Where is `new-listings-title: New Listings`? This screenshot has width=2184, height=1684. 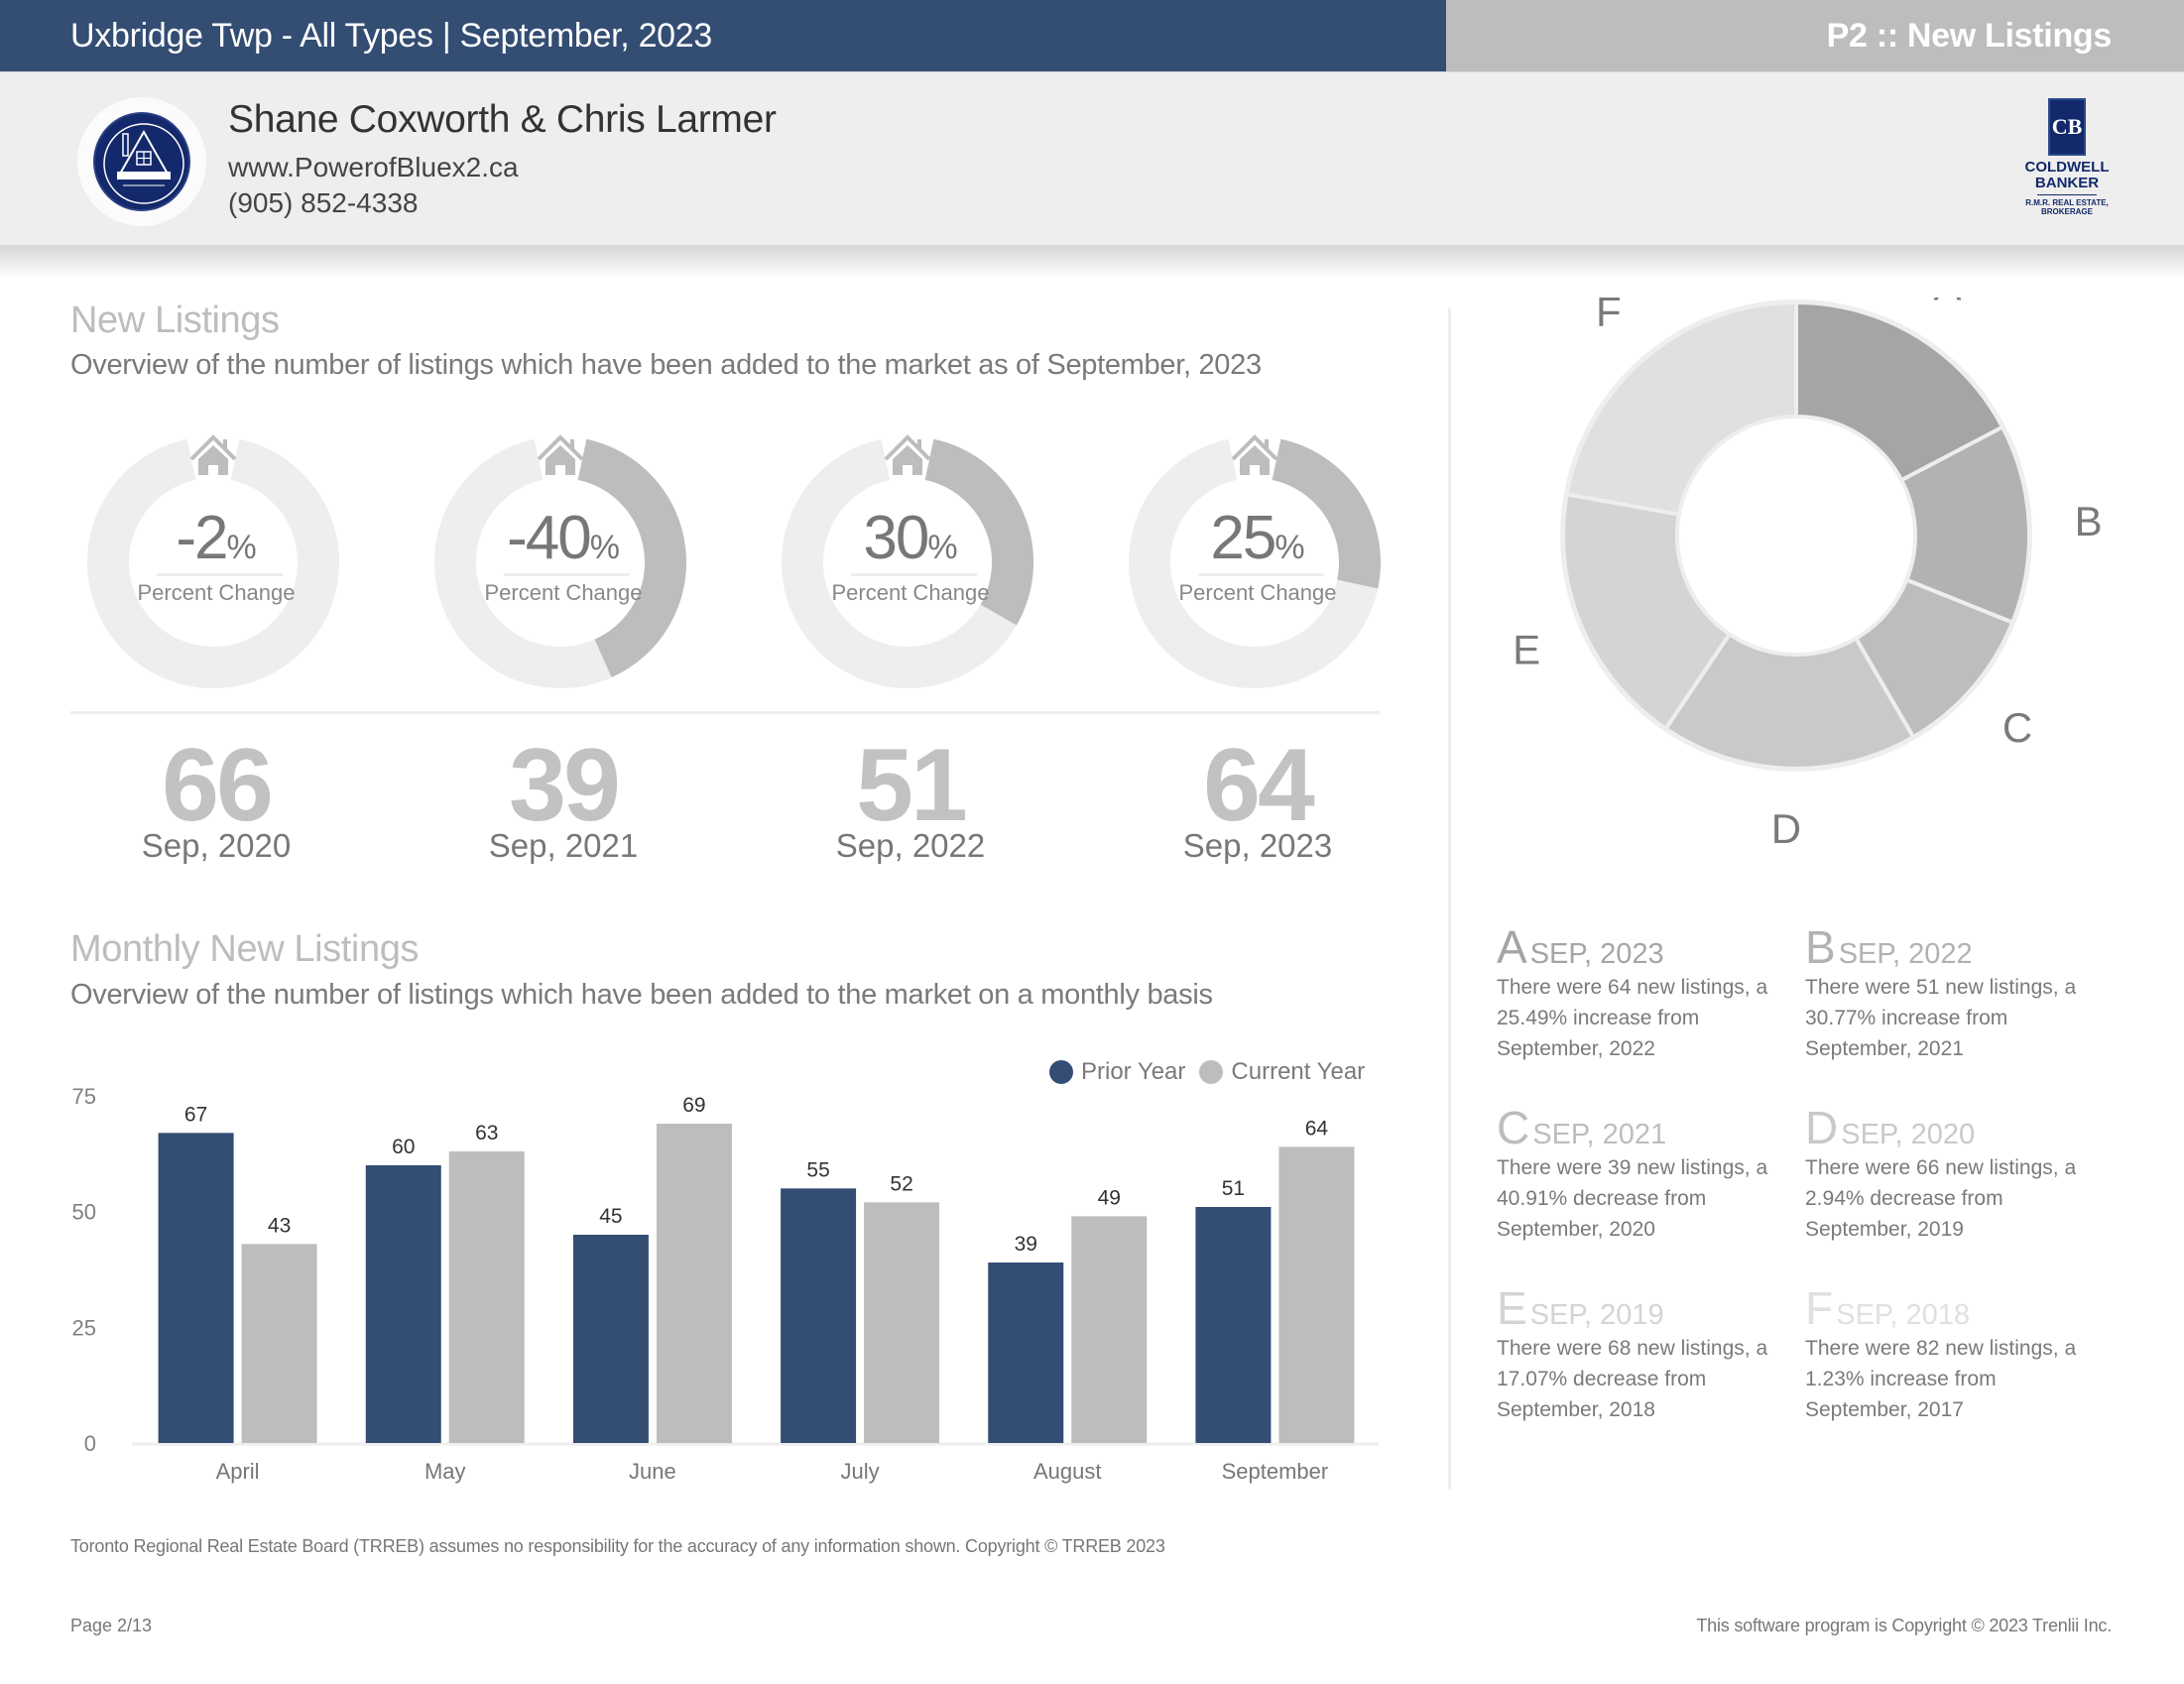
new-listings-title: New Listings is located at coordinates (175, 320).